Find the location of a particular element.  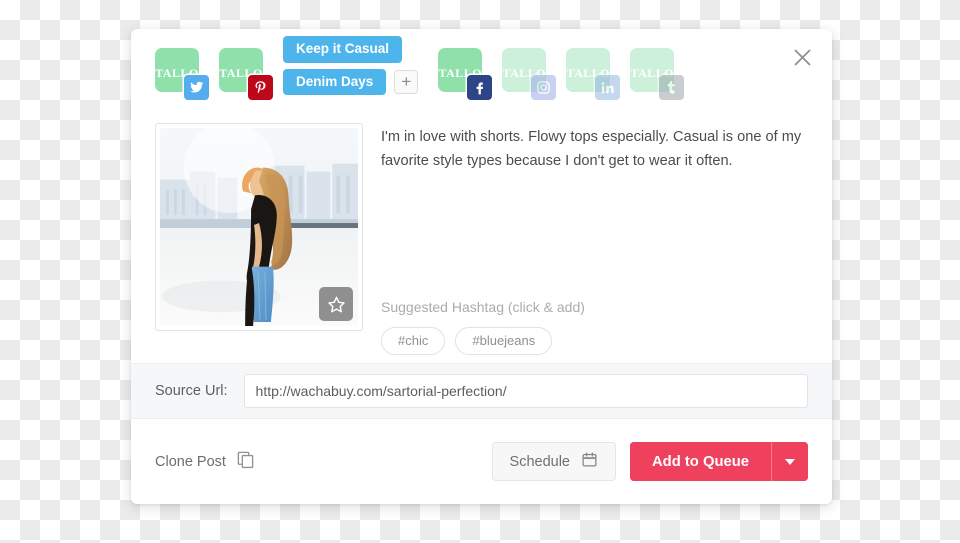

instagram-icon is located at coordinates (544, 87).